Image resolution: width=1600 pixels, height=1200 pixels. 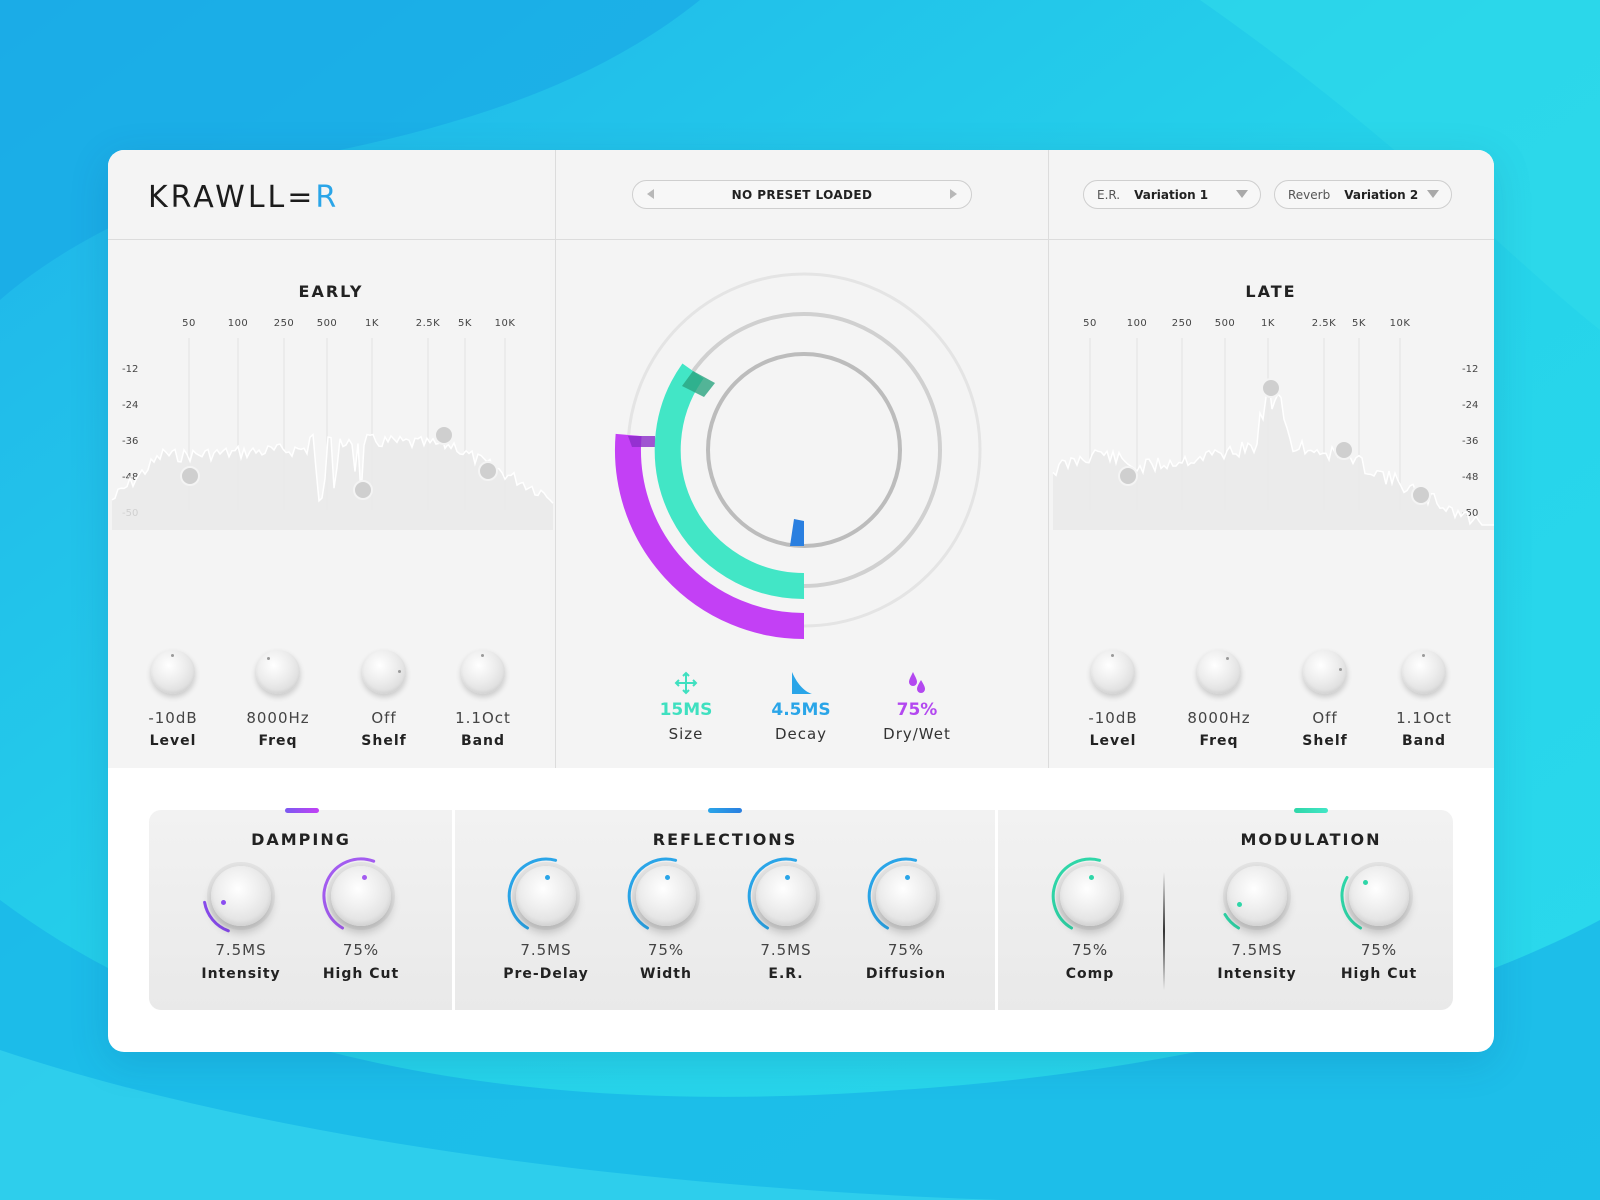 I want to click on late-freq-knob: 8000Hz Freq, so click(x=1219, y=699).